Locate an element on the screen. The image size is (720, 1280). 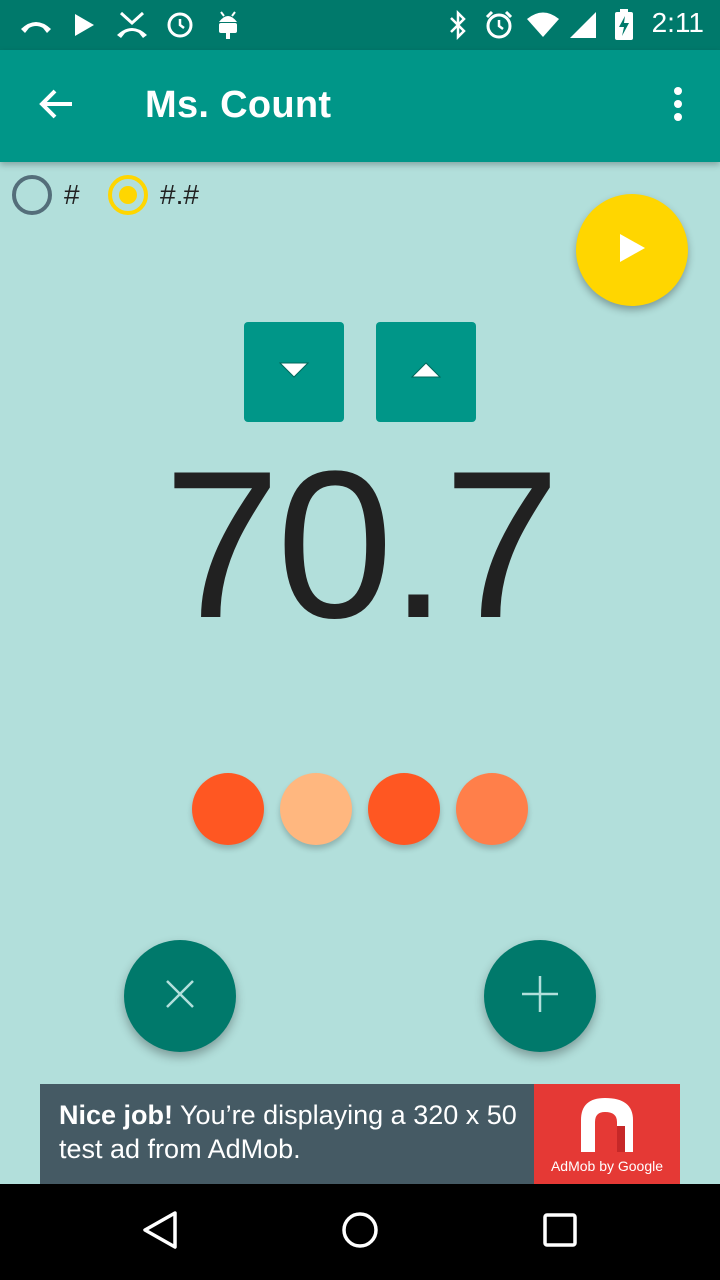
navigation-bar is located at coordinates (360, 1232).